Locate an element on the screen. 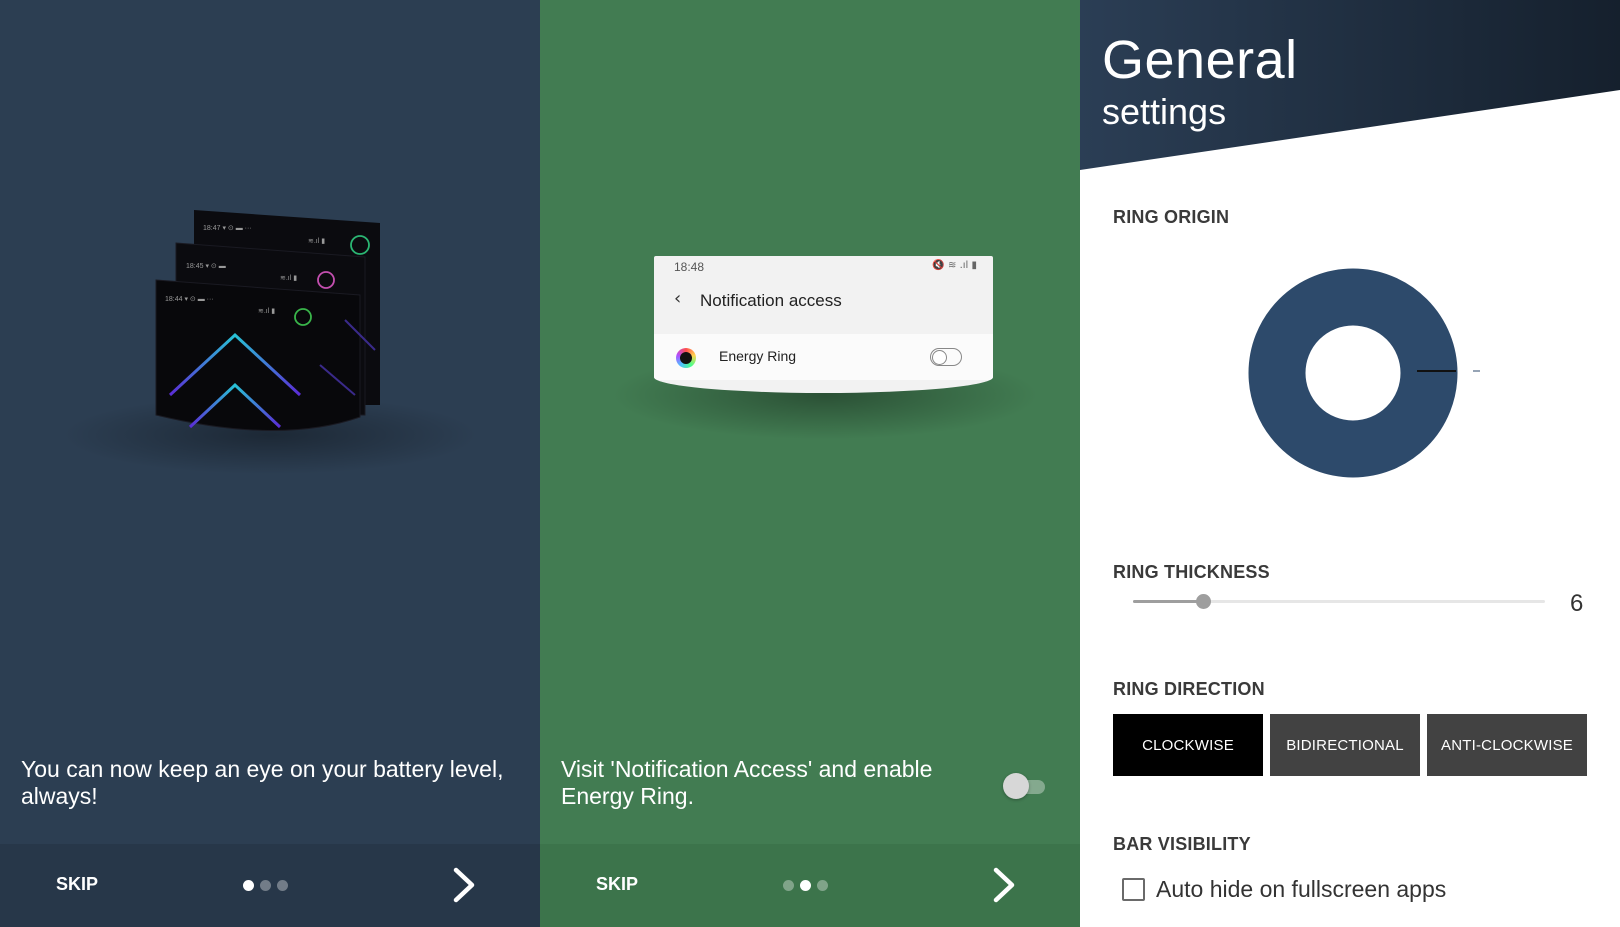  enable-notification-toggle is located at coordinates (1026, 786).